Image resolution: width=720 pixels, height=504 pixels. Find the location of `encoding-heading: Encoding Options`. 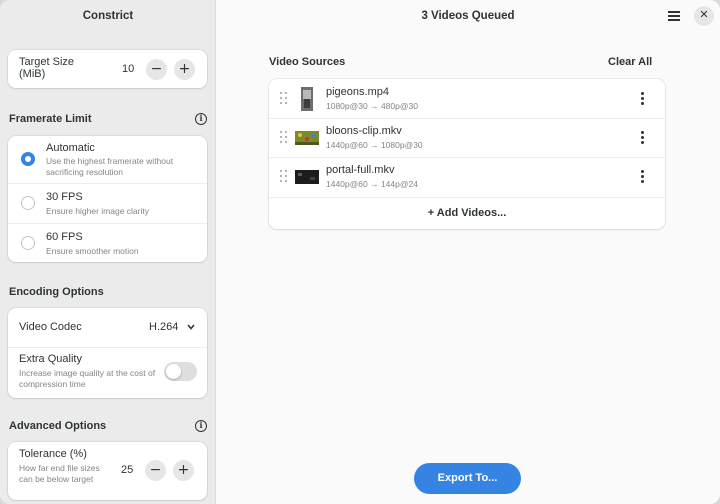

encoding-heading: Encoding Options is located at coordinates (56, 292).